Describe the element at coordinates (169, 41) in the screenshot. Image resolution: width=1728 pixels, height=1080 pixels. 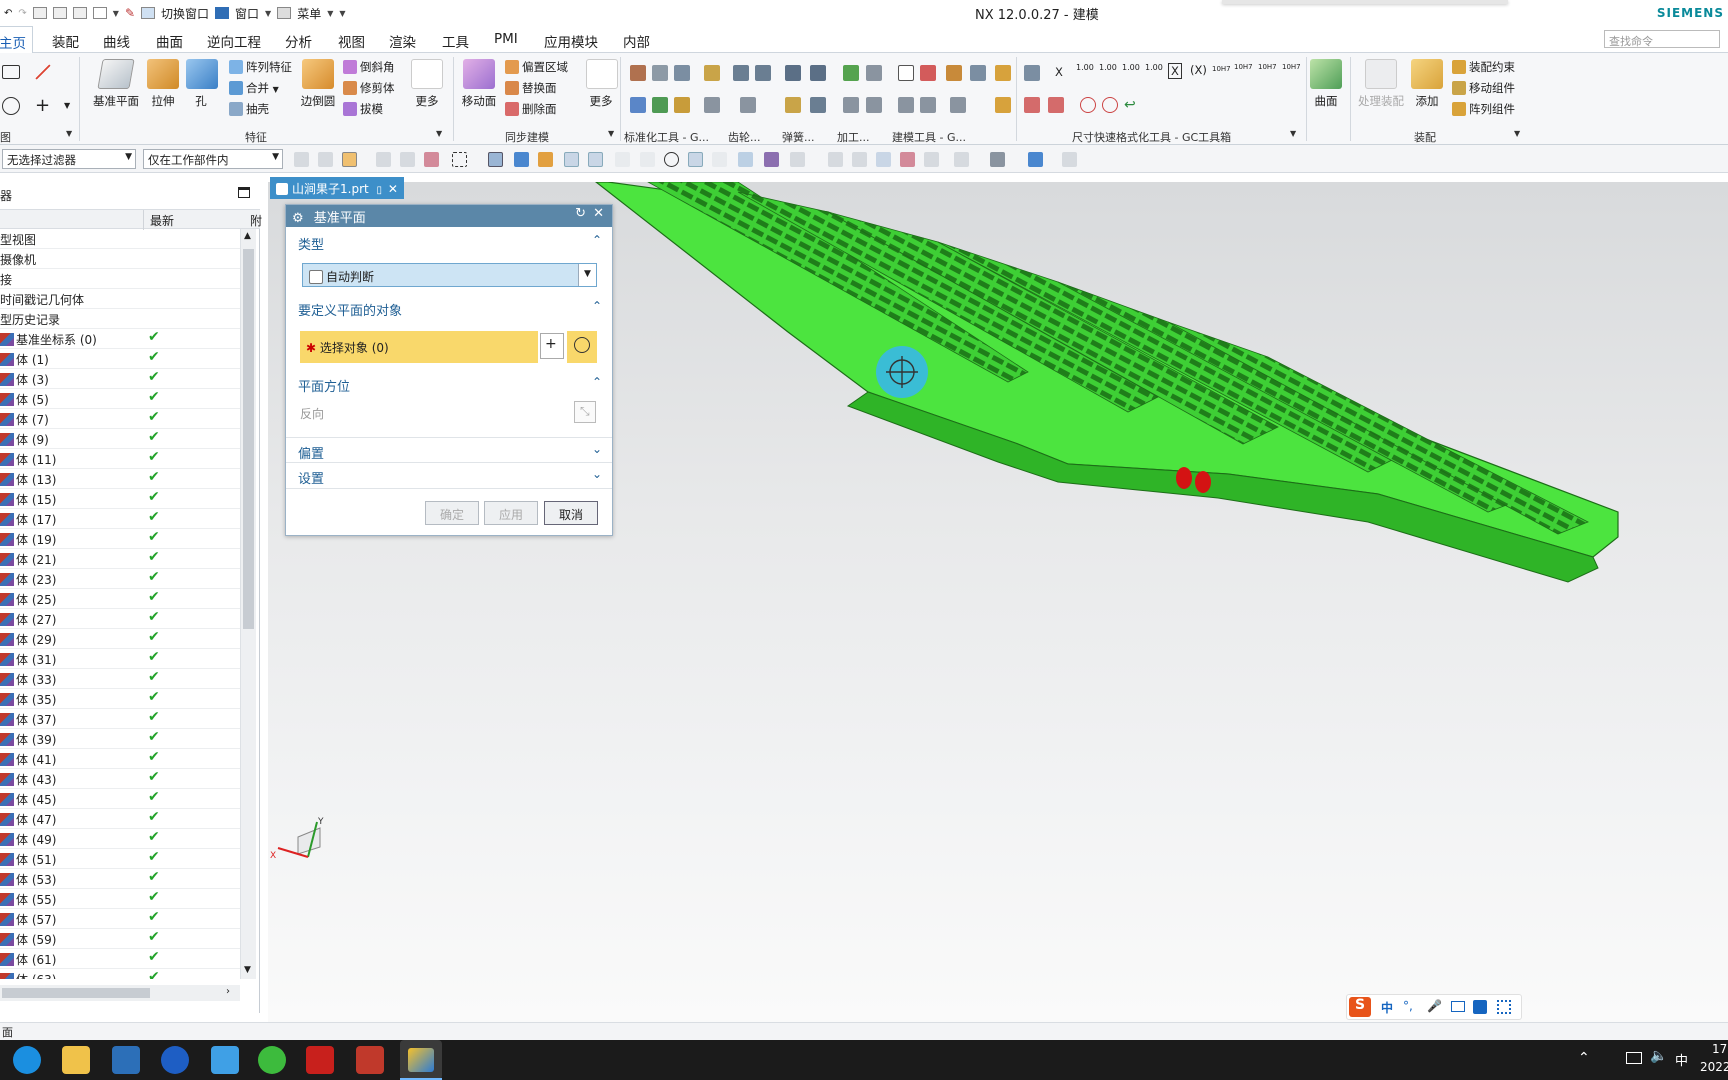
I see `tab-surface: 曲面` at that location.